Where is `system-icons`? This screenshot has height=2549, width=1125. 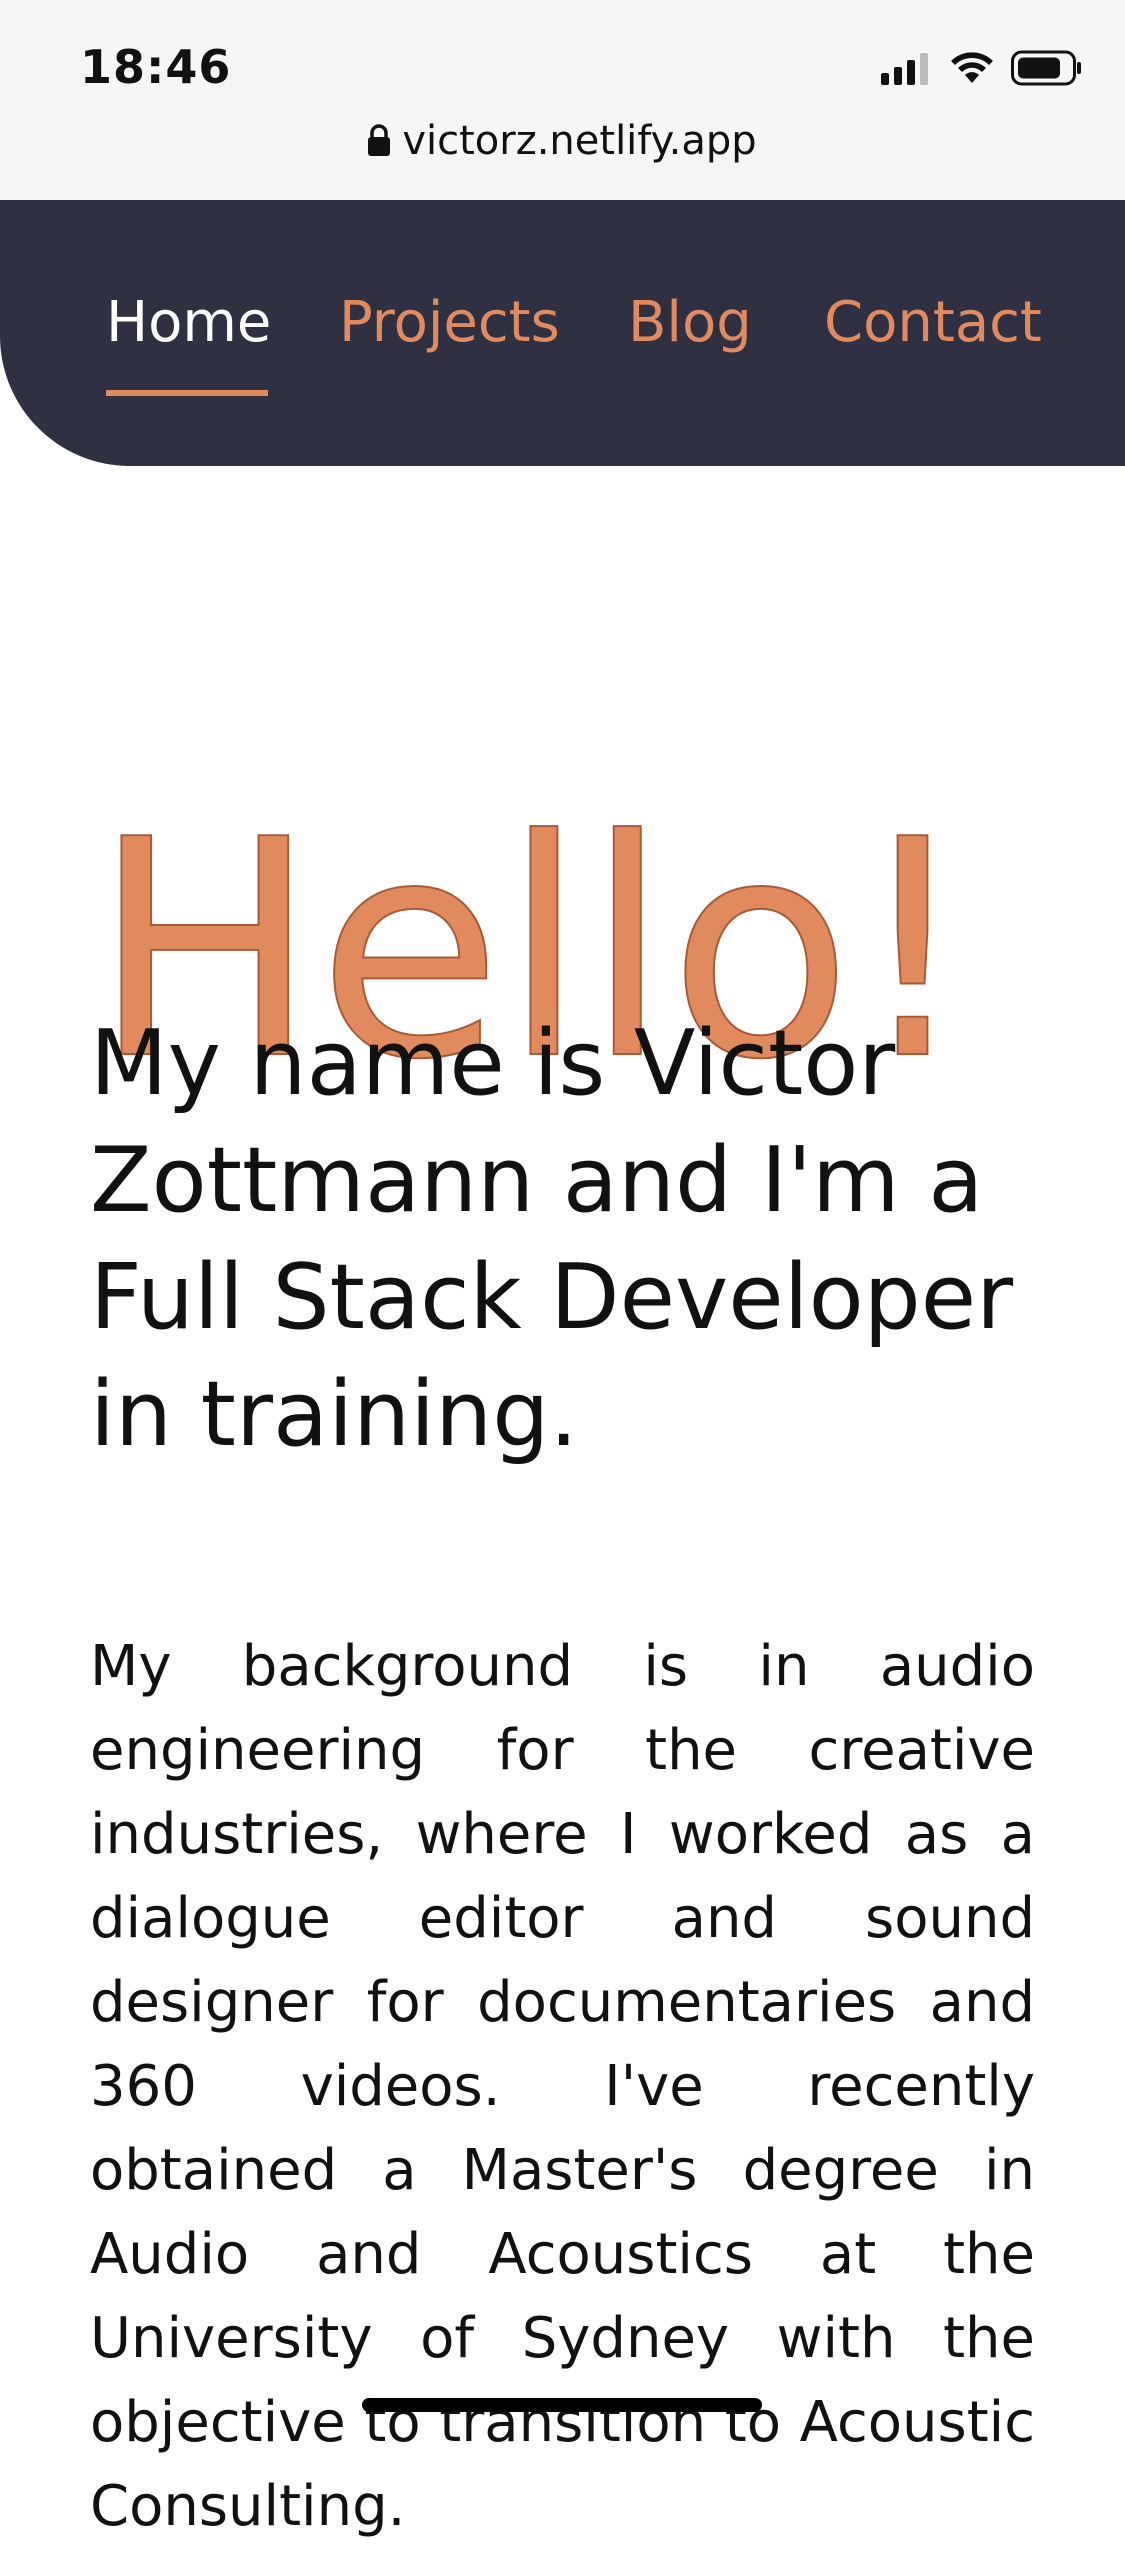 system-icons is located at coordinates (982, 70).